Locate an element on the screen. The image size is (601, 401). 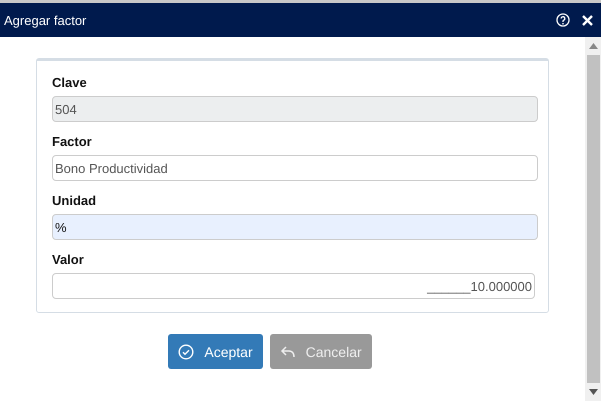
close-icon is located at coordinates (587, 20).